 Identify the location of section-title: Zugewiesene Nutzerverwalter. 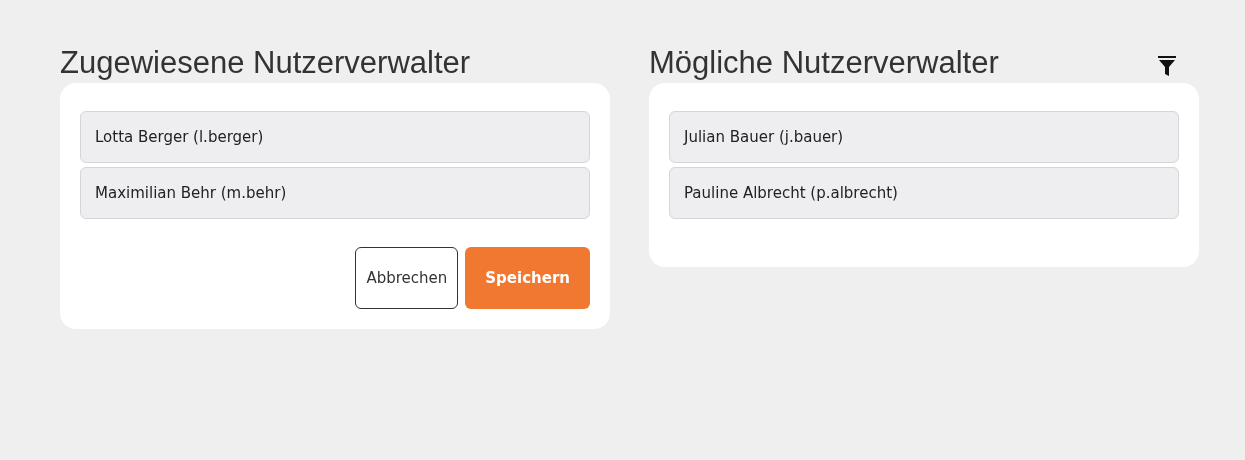
(265, 63).